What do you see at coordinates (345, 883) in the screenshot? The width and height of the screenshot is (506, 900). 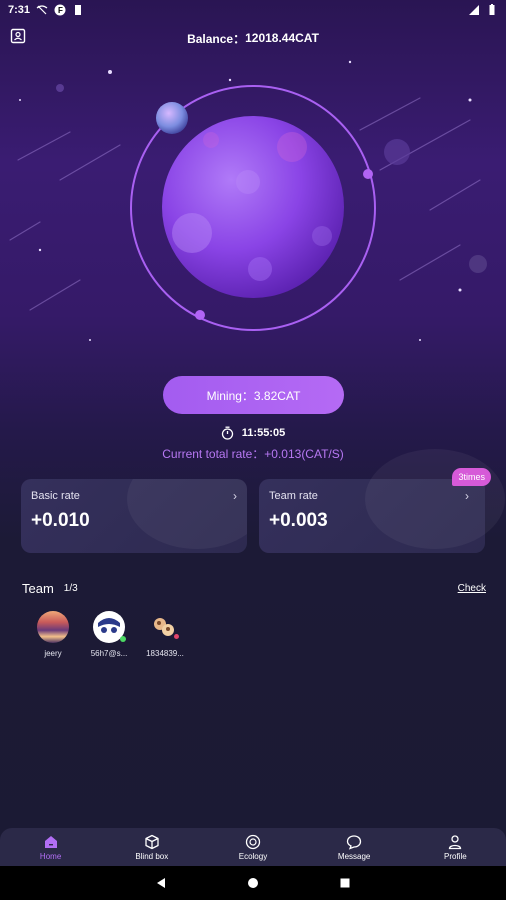 I see `recents-icon` at bounding box center [345, 883].